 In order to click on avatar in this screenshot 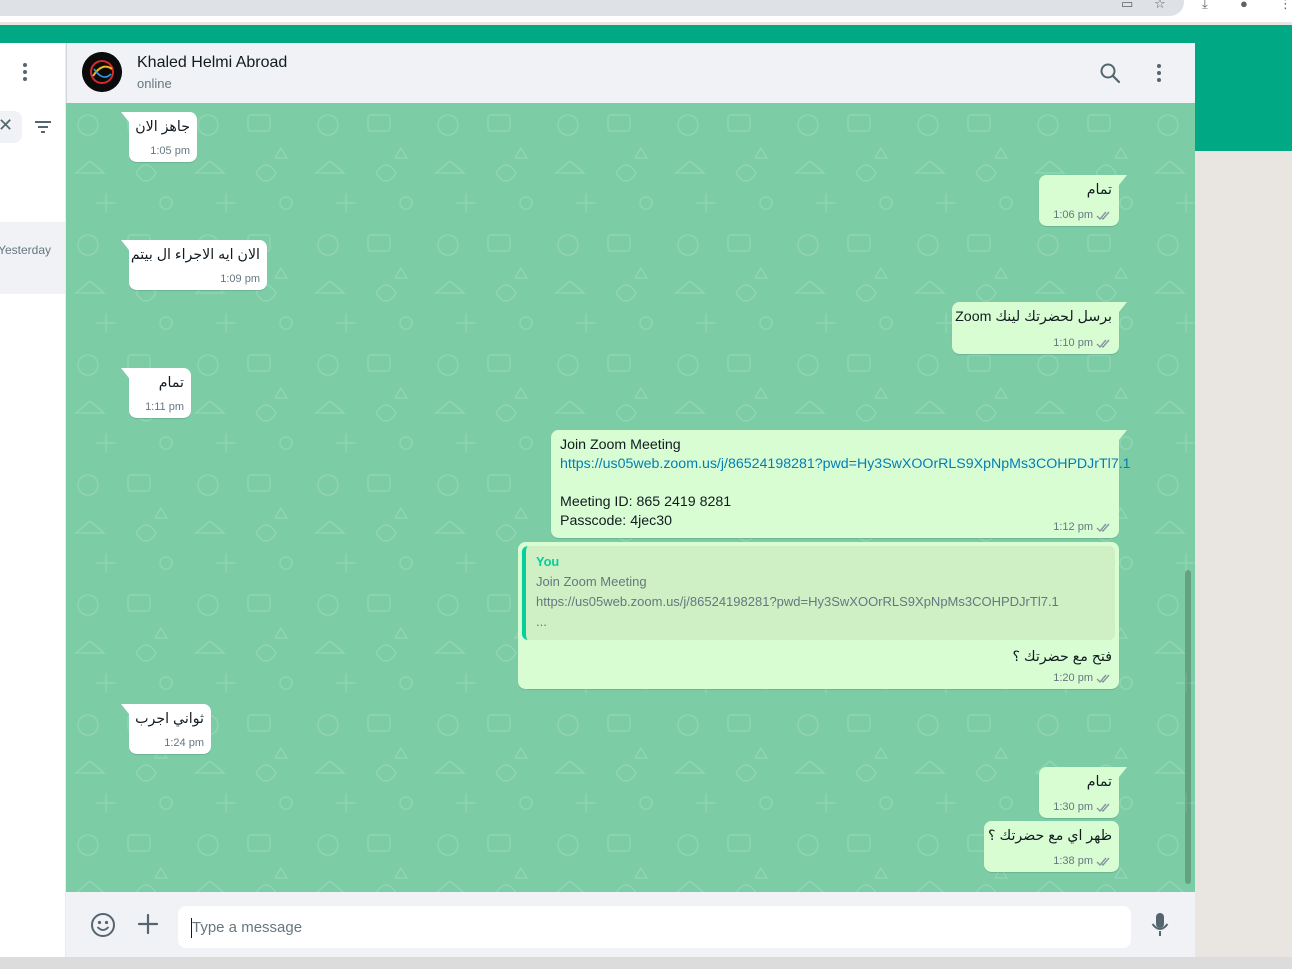, I will do `click(102, 72)`.